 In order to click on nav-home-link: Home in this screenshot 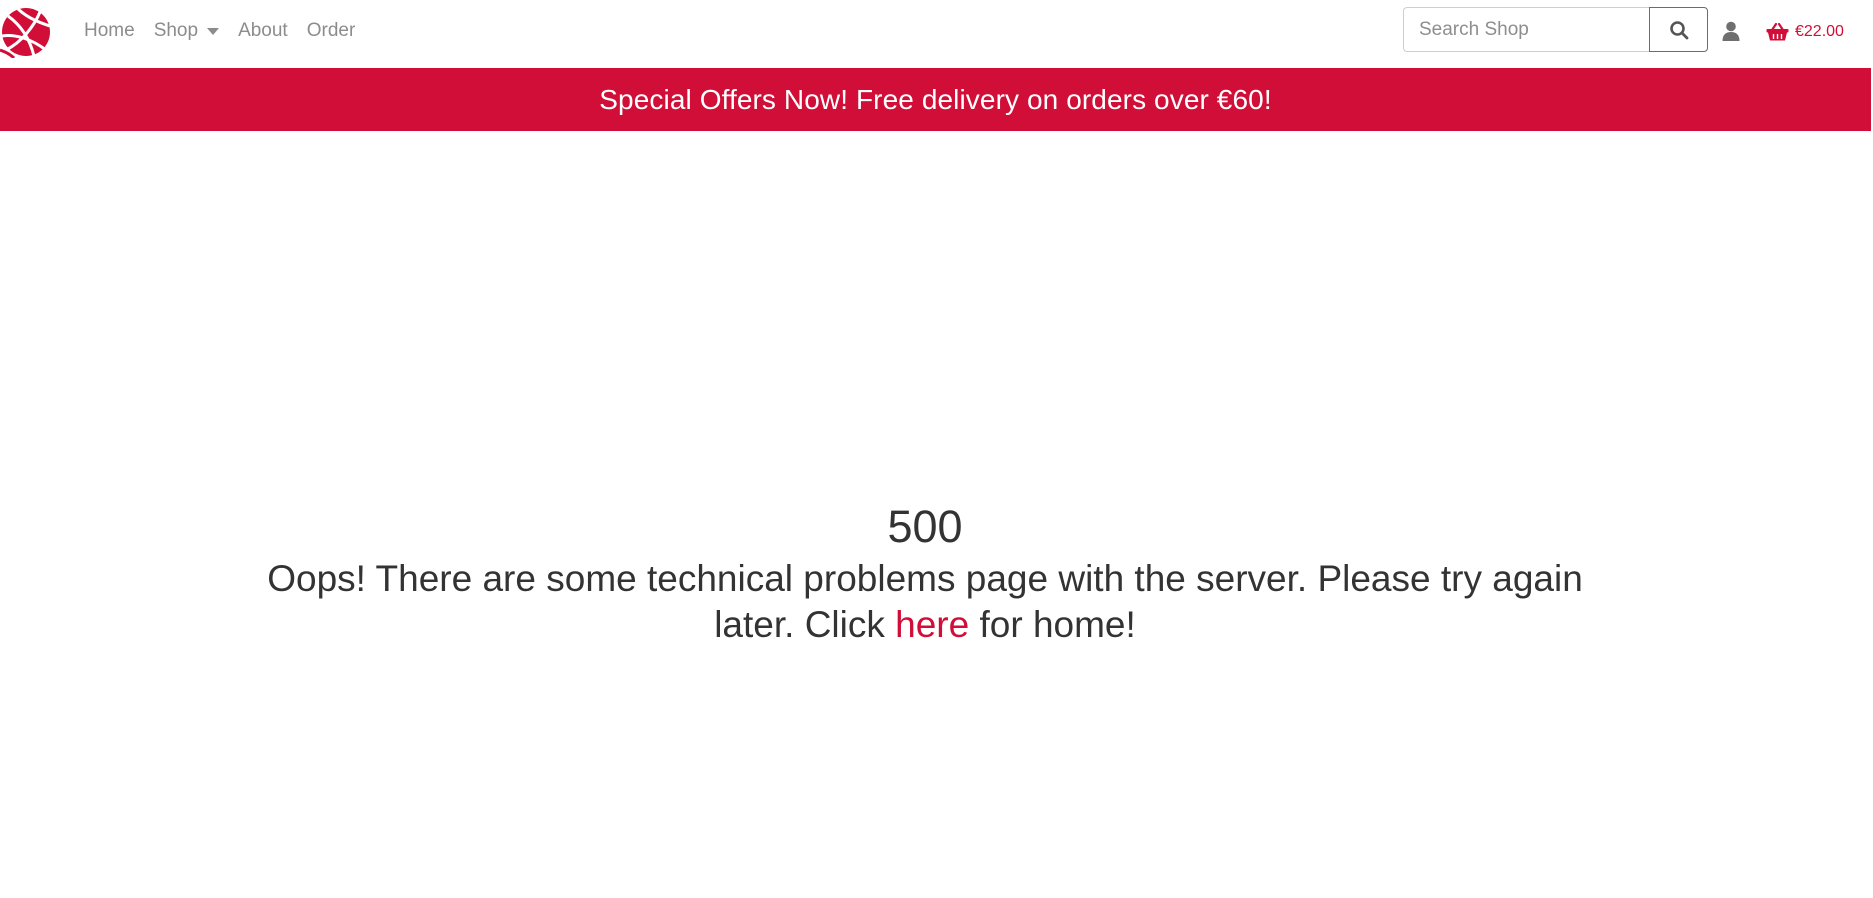, I will do `click(109, 31)`.